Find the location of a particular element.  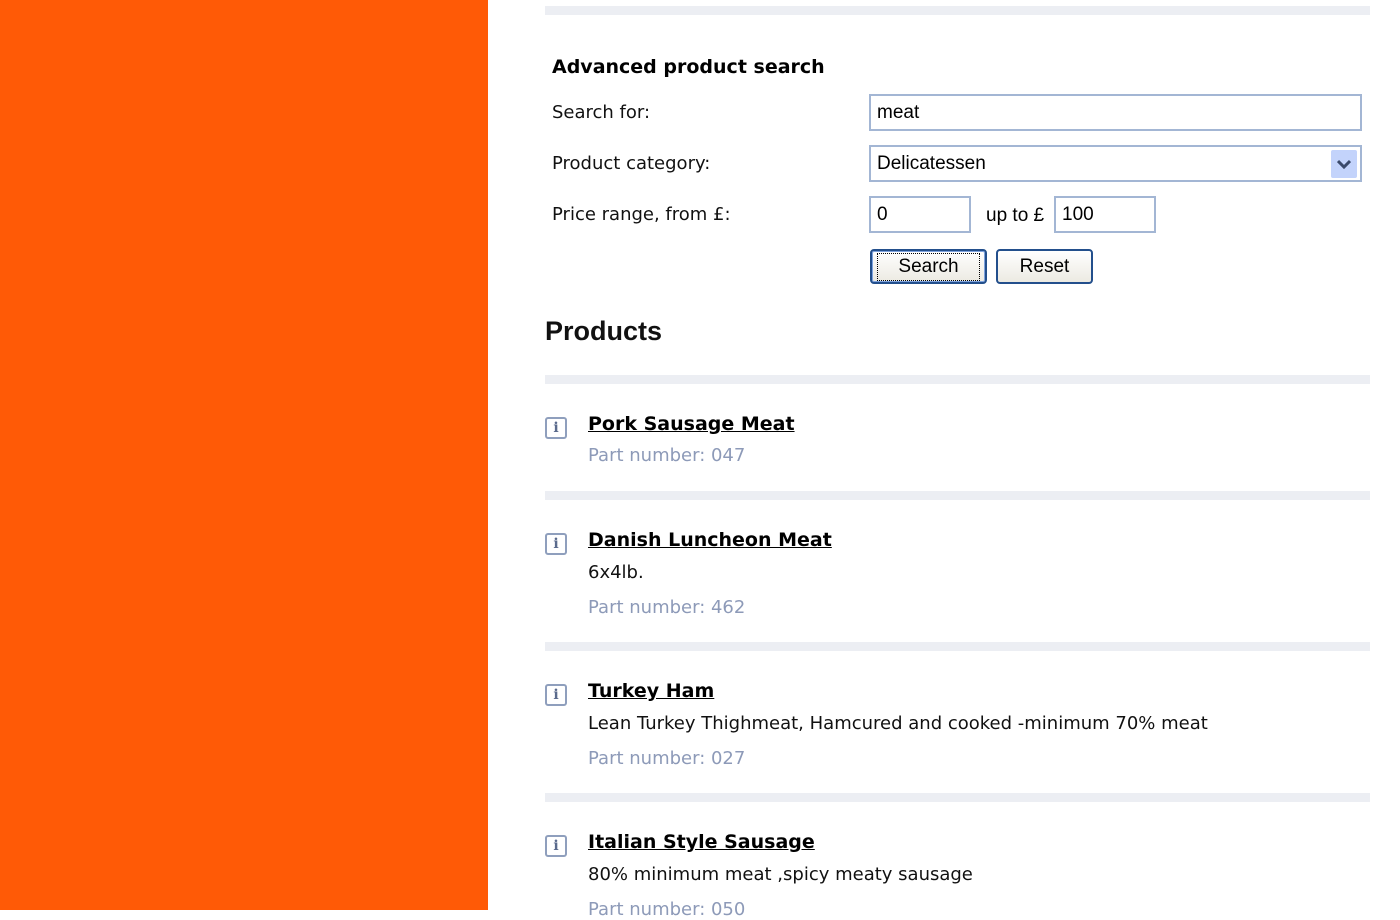

top-separator is located at coordinates (957, 10).